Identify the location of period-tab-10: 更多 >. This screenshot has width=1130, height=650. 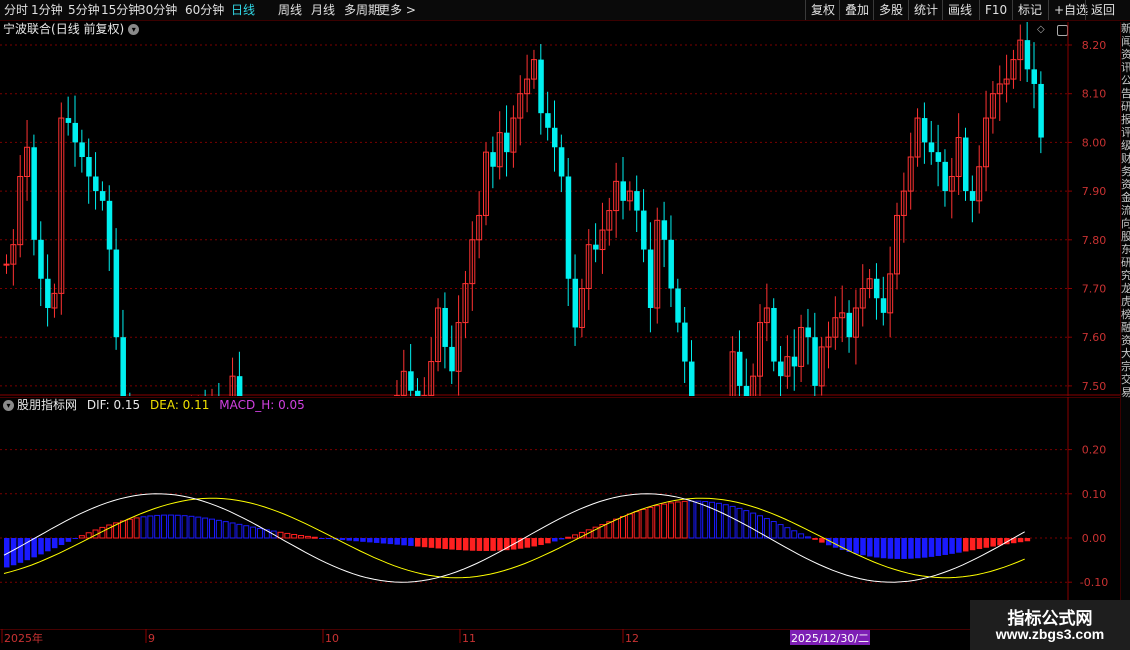
(397, 10).